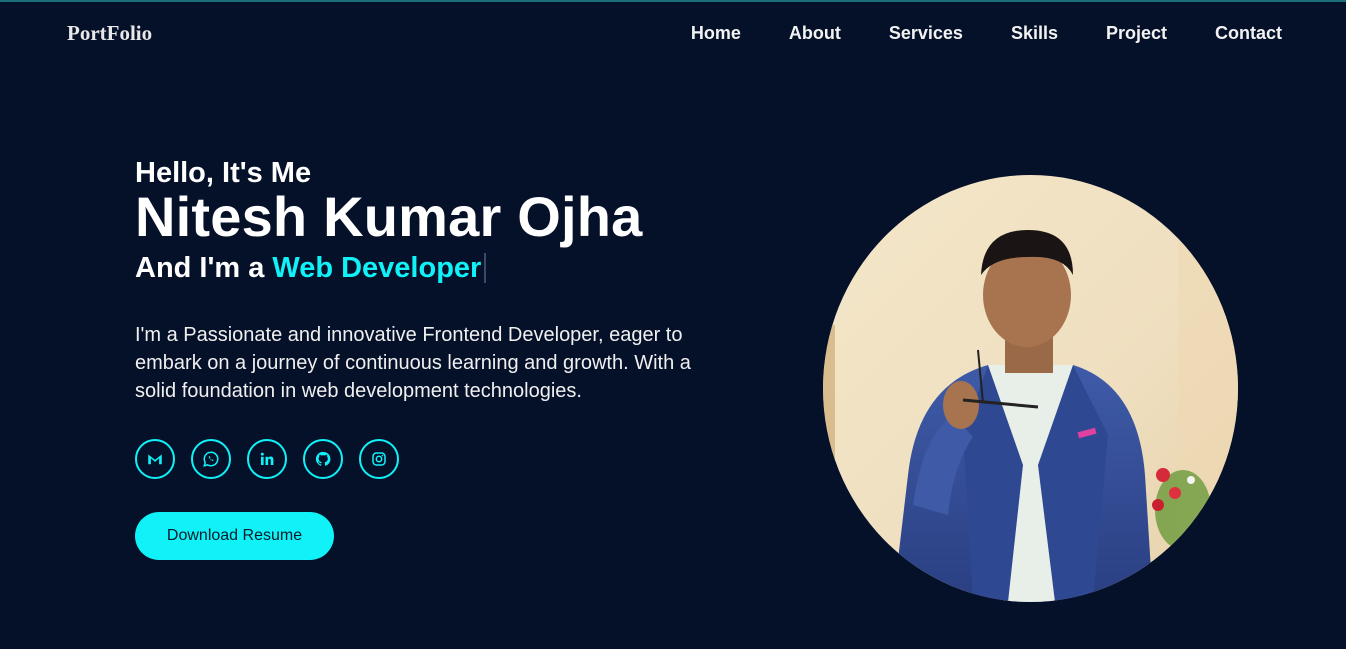 The width and height of the screenshot is (1346, 649). I want to click on role-highlight: Web Developer, so click(377, 268).